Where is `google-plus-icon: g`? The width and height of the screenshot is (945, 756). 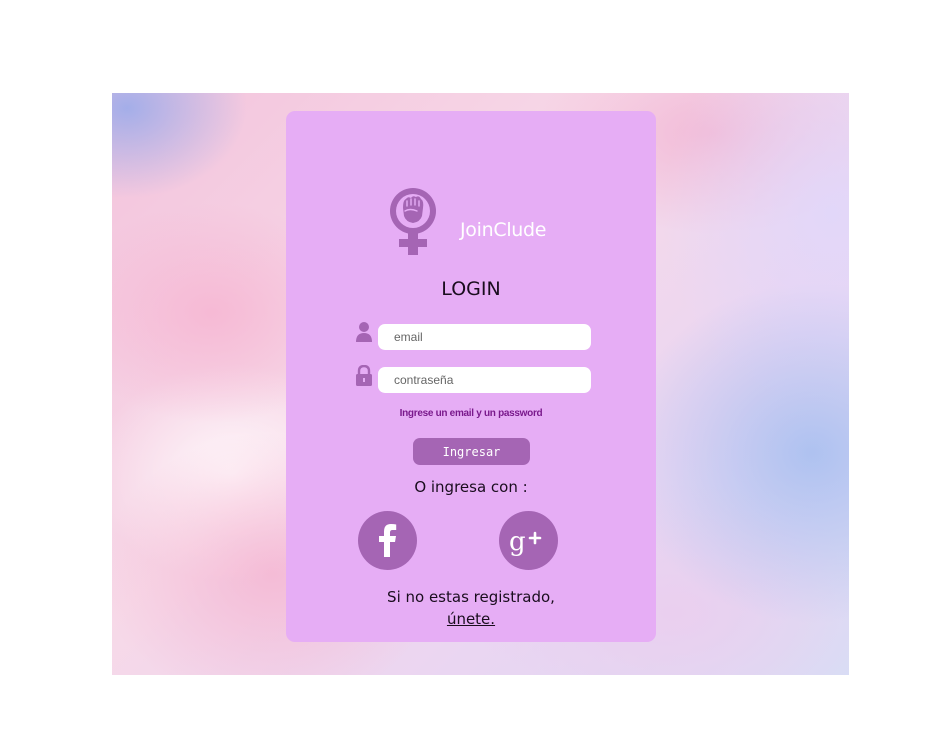
google-plus-icon: g is located at coordinates (525, 542).